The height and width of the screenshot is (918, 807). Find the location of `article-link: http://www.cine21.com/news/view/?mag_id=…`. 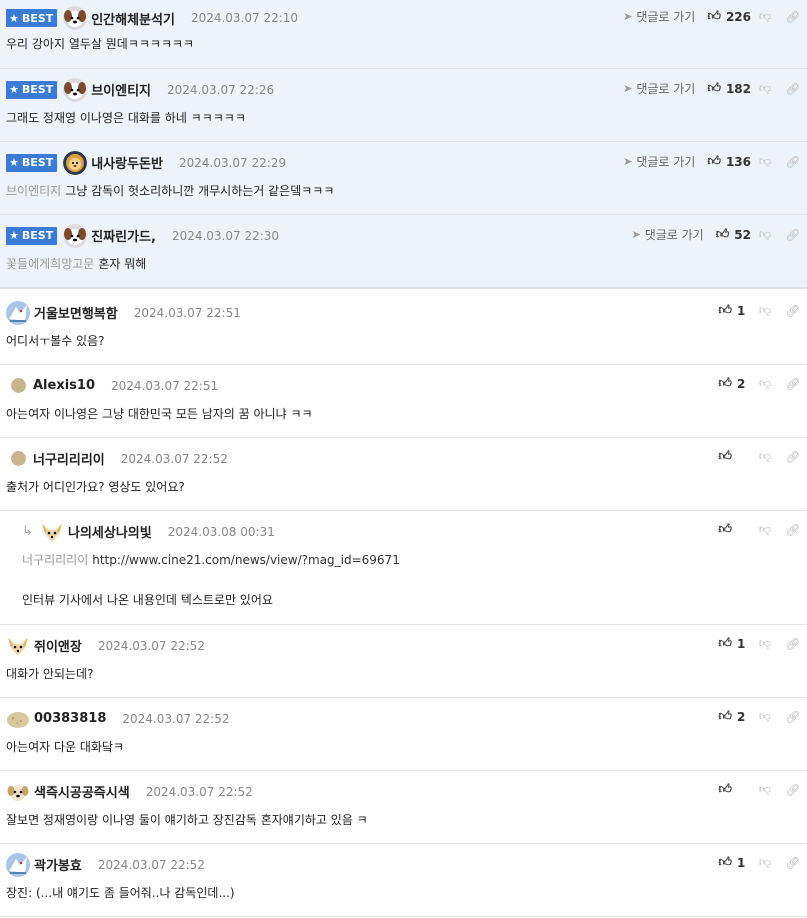

article-link: http://www.cine21.com/news/view/?mag_id=… is located at coordinates (246, 560).